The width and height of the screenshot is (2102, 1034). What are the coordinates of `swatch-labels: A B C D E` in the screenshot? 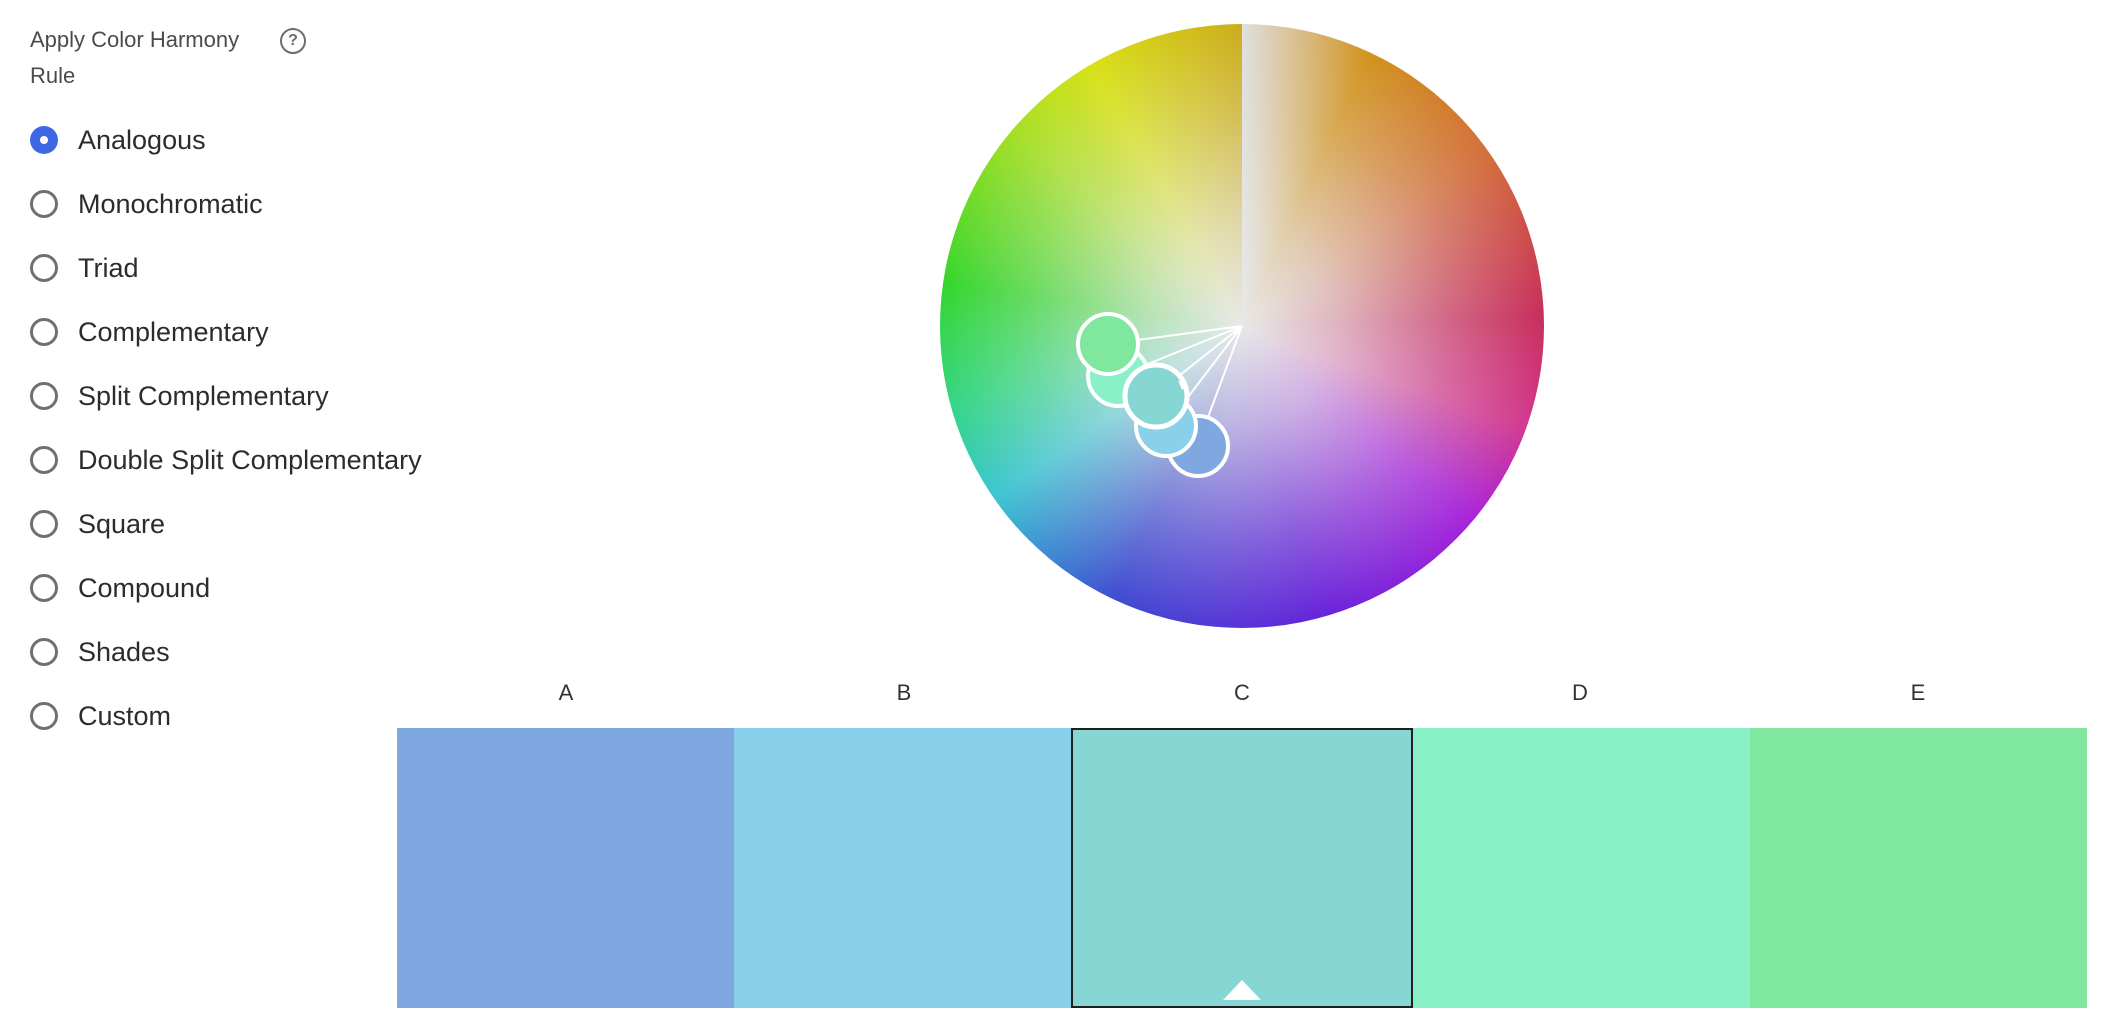 It's located at (1242, 695).